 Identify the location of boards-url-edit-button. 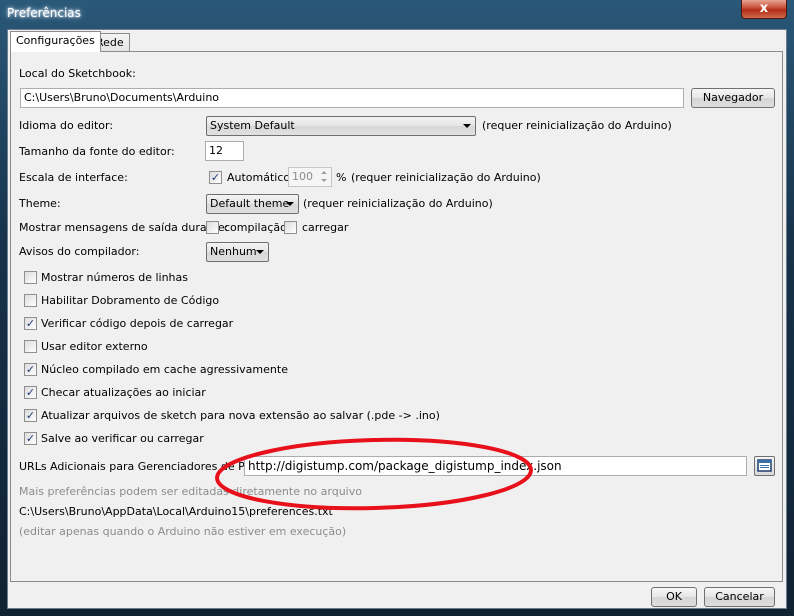
(764, 466).